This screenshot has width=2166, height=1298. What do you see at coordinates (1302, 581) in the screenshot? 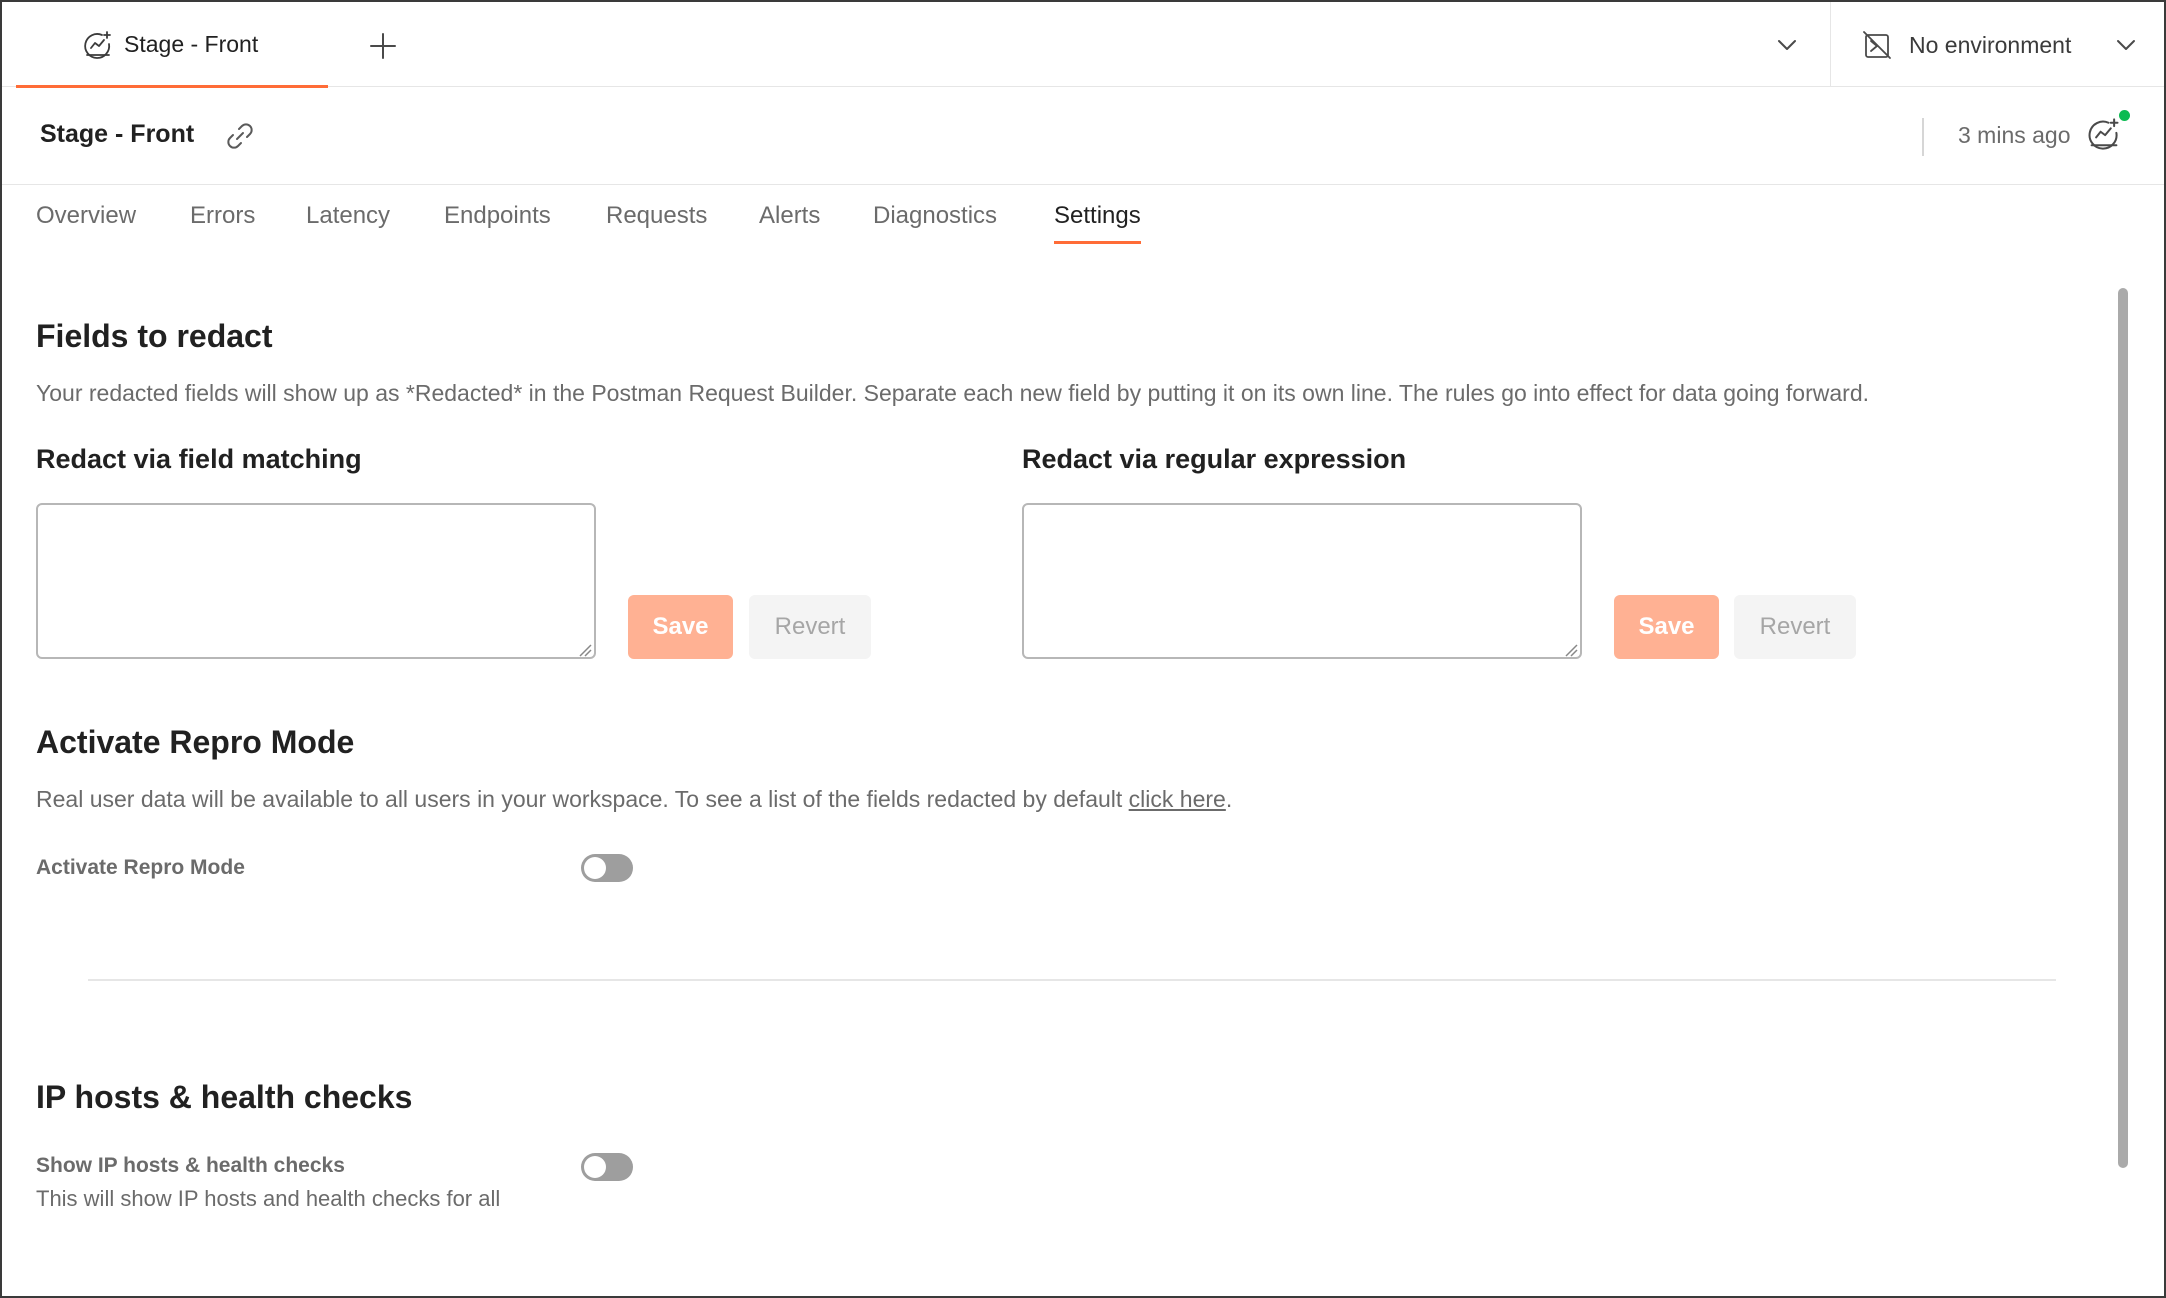
I see `regex-textarea` at bounding box center [1302, 581].